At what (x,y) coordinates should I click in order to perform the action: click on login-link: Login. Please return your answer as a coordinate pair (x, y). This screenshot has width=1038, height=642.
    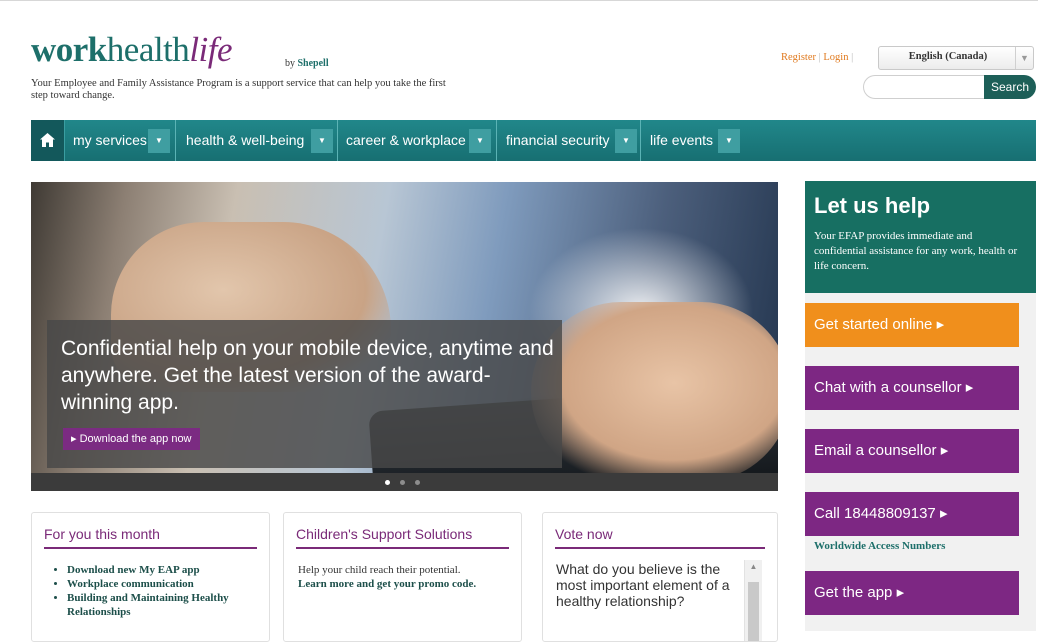
    Looking at the image, I should click on (835, 57).